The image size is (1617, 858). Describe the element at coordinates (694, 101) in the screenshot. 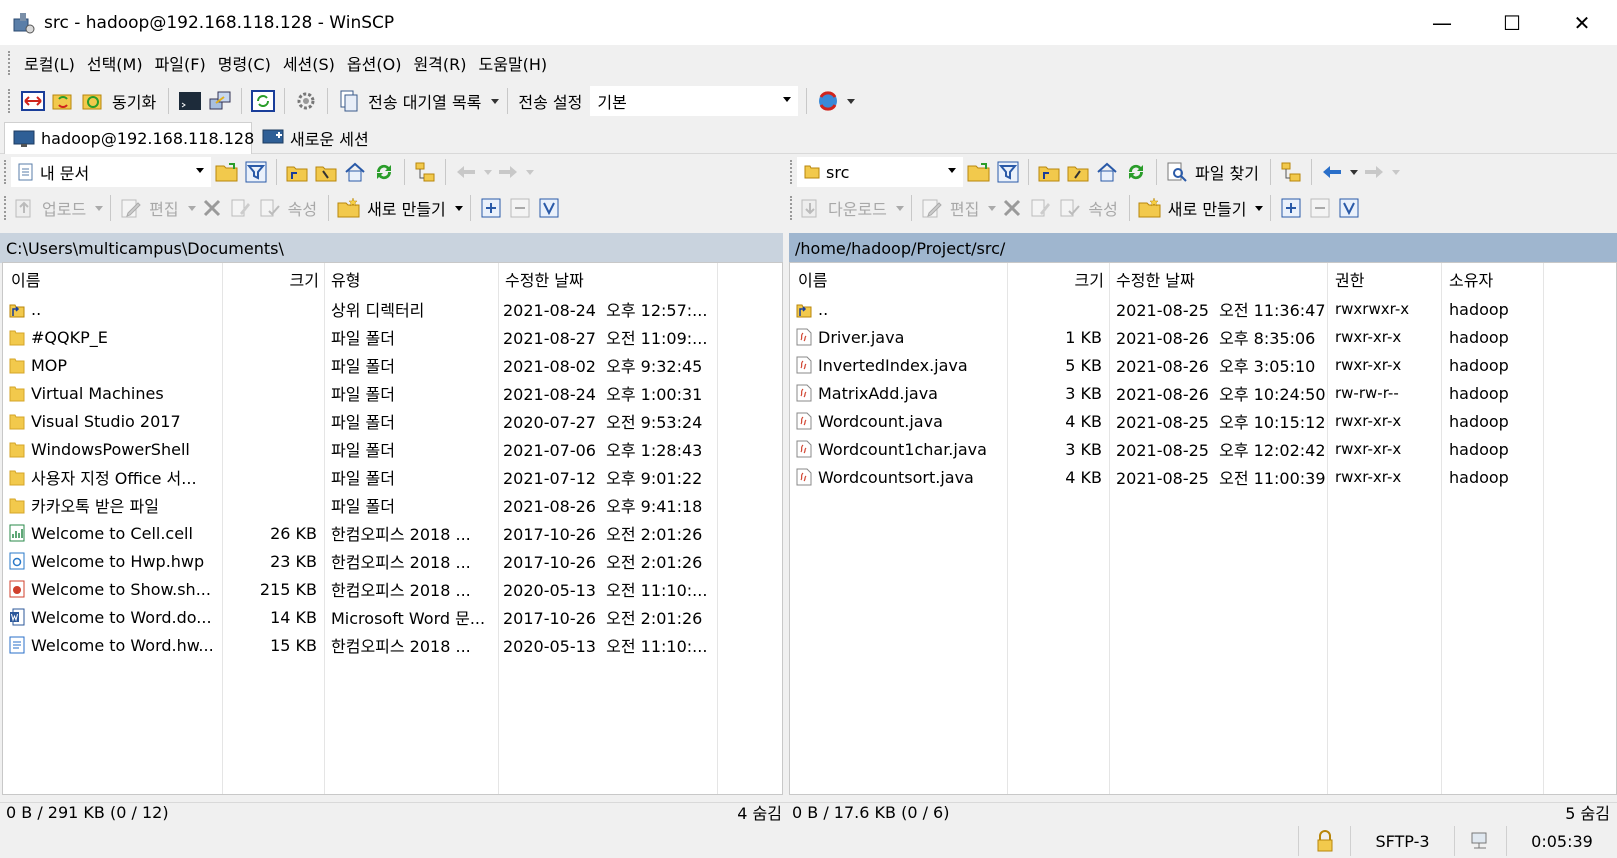

I see `transfer-preset-select: 기본` at that location.